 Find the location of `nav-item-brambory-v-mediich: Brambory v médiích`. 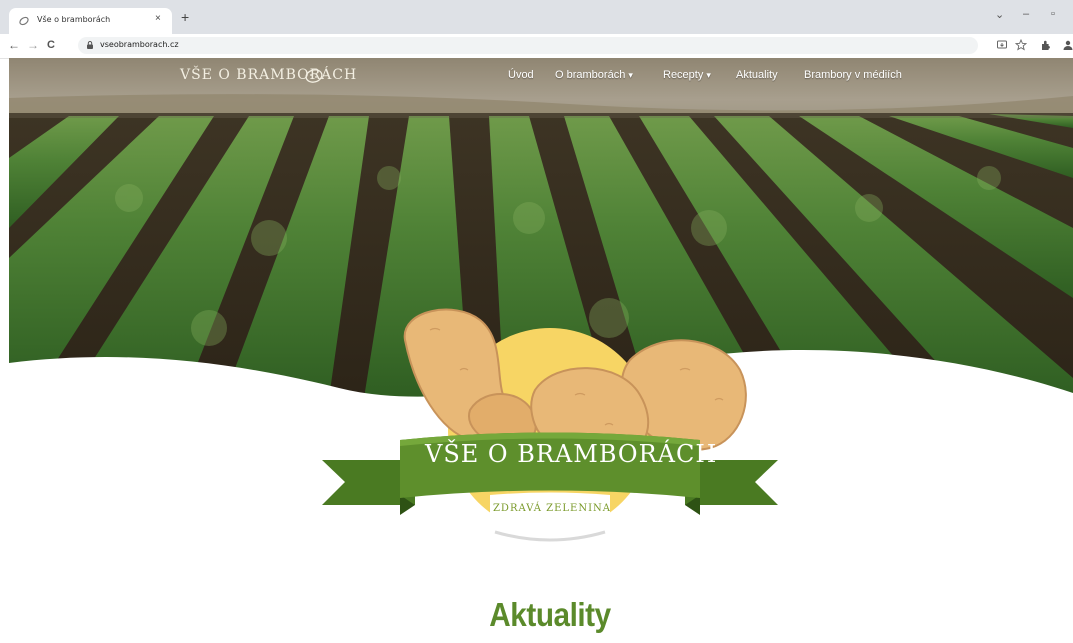

nav-item-brambory-v-mediich: Brambory v médiích is located at coordinates (853, 75).